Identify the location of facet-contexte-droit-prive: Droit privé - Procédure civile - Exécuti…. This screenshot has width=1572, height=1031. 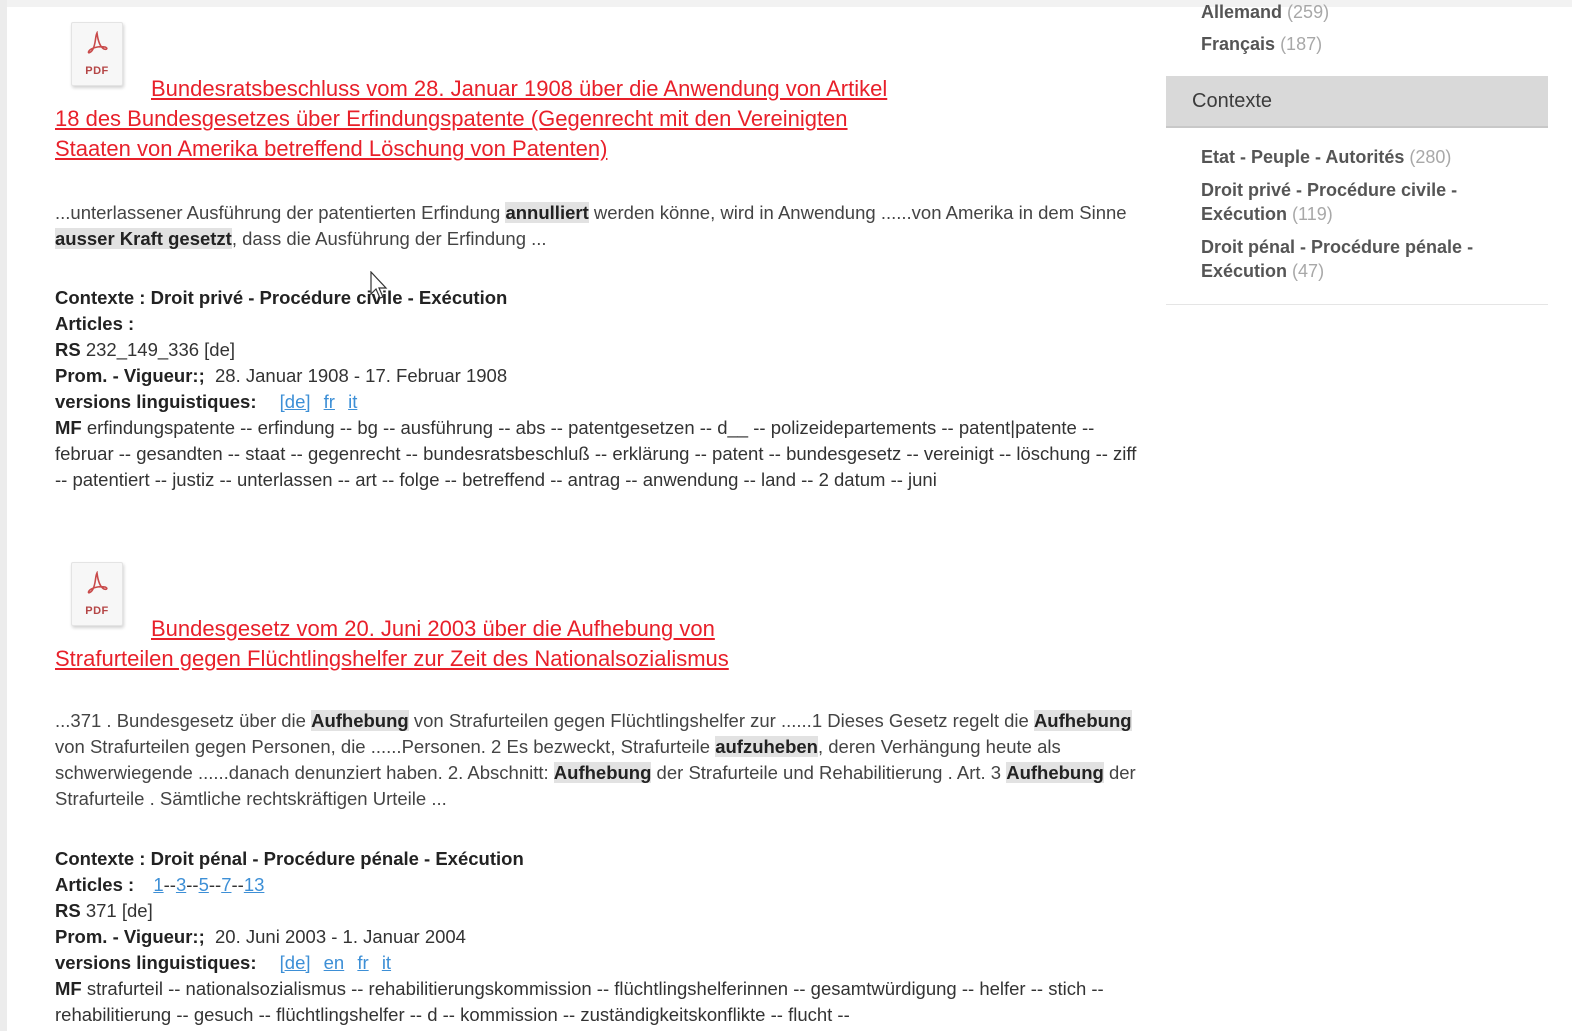
(1329, 202).